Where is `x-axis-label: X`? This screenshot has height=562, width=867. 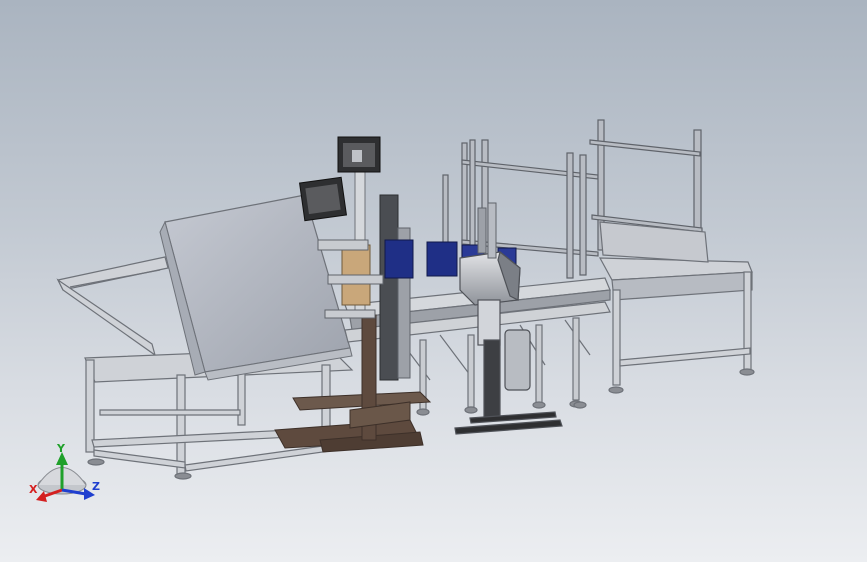
x-axis-label: X is located at coordinates (33, 489).